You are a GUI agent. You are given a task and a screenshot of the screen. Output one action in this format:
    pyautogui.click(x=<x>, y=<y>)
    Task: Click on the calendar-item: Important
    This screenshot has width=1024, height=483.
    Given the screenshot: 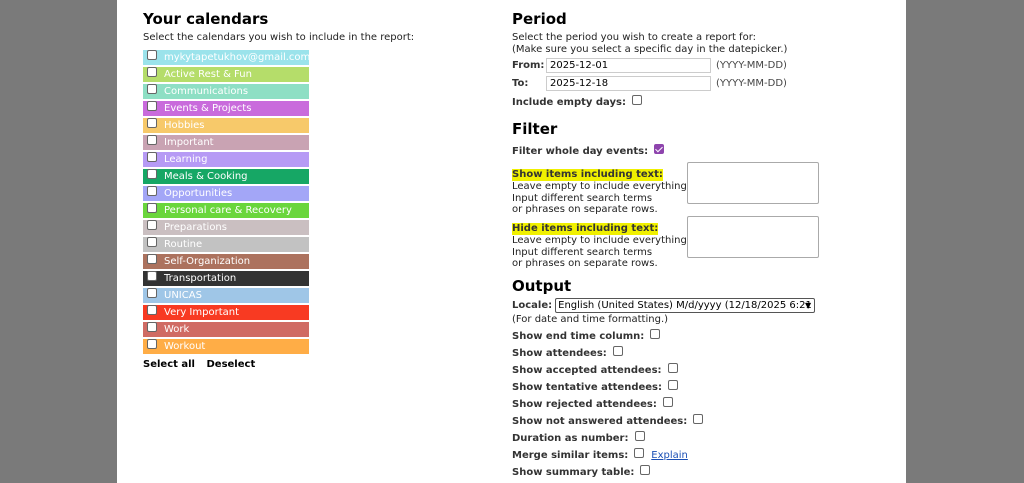 What is the action you would take?
    pyautogui.click(x=226, y=142)
    